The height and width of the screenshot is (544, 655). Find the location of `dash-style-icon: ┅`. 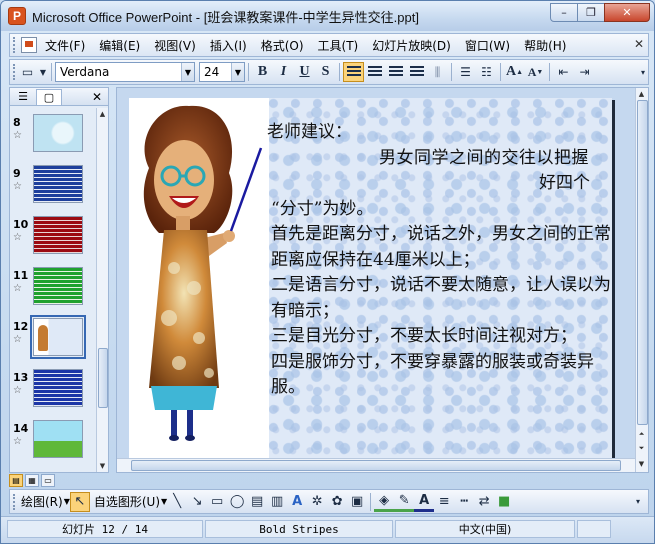

dash-style-icon: ┅ is located at coordinates (464, 502).